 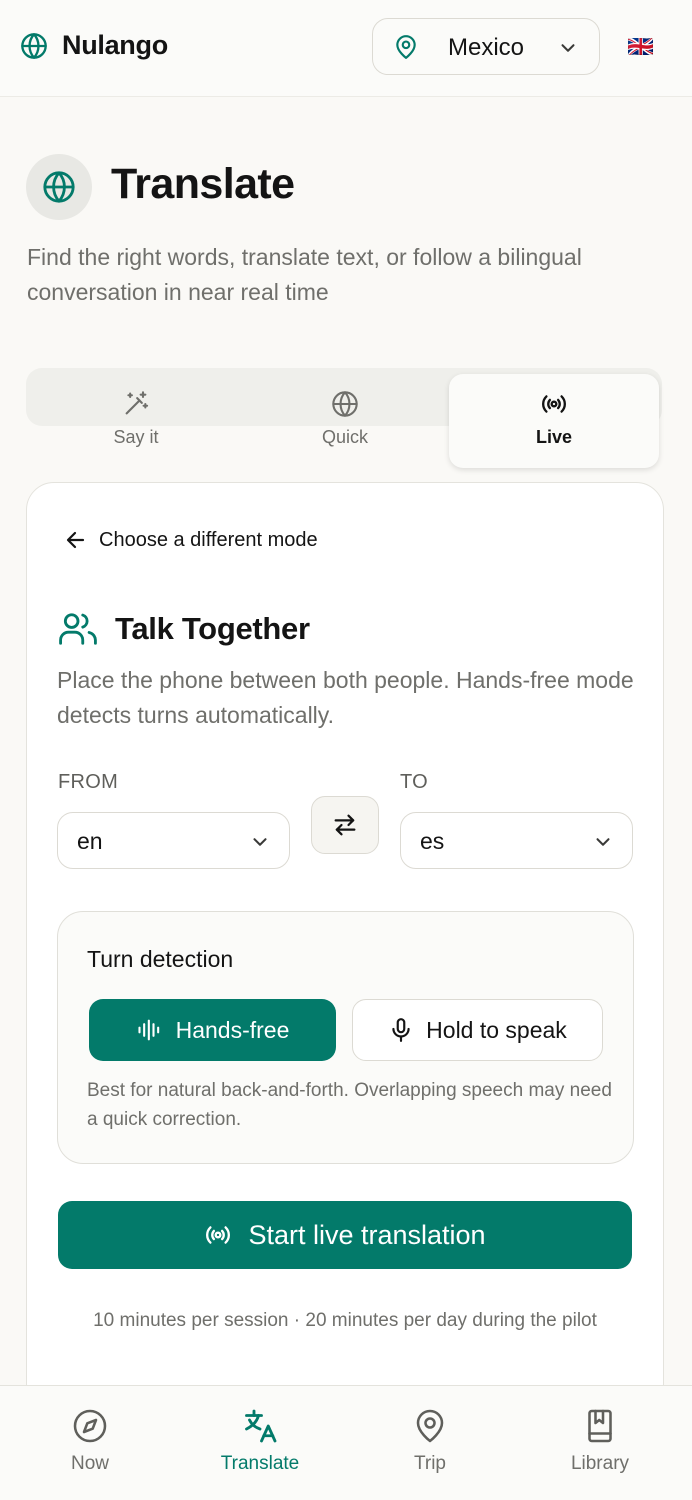 What do you see at coordinates (150, 1030) in the screenshot?
I see `audio-wave-icon` at bounding box center [150, 1030].